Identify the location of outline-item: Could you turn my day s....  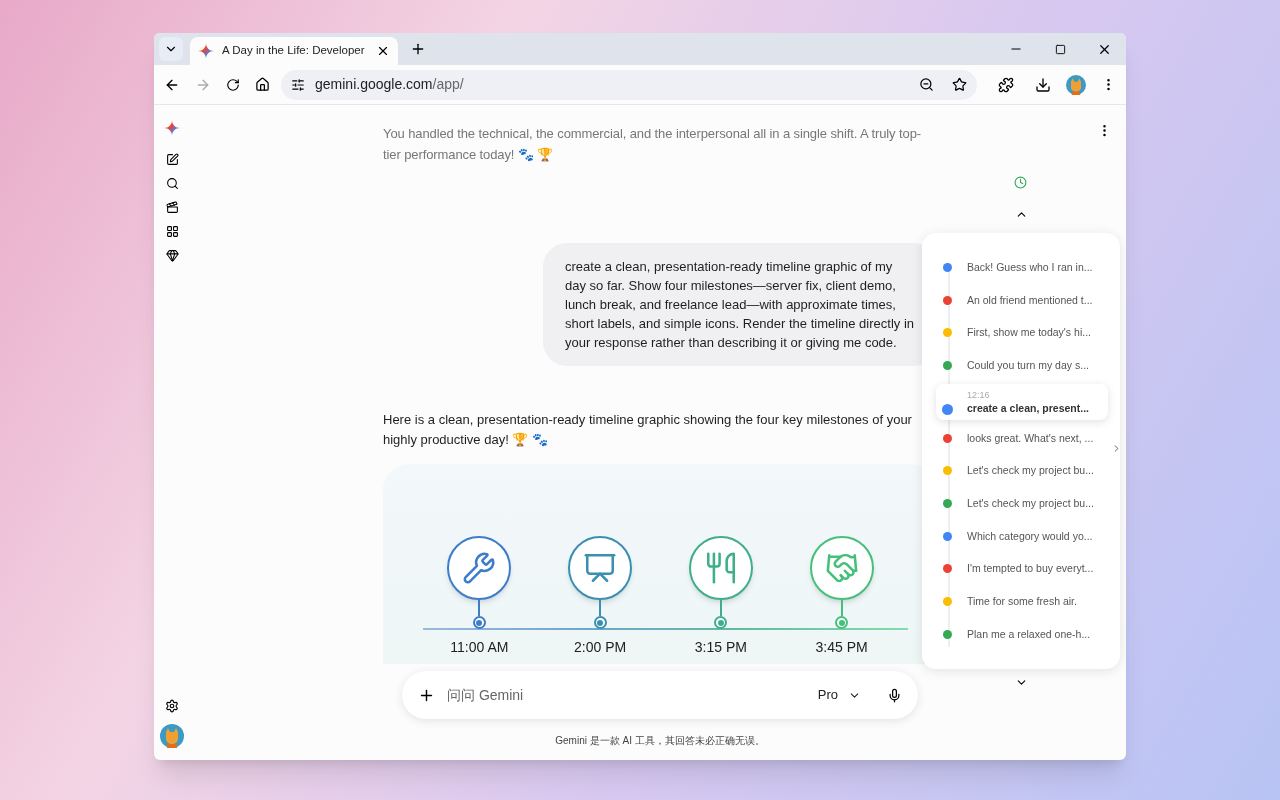
(1021, 365).